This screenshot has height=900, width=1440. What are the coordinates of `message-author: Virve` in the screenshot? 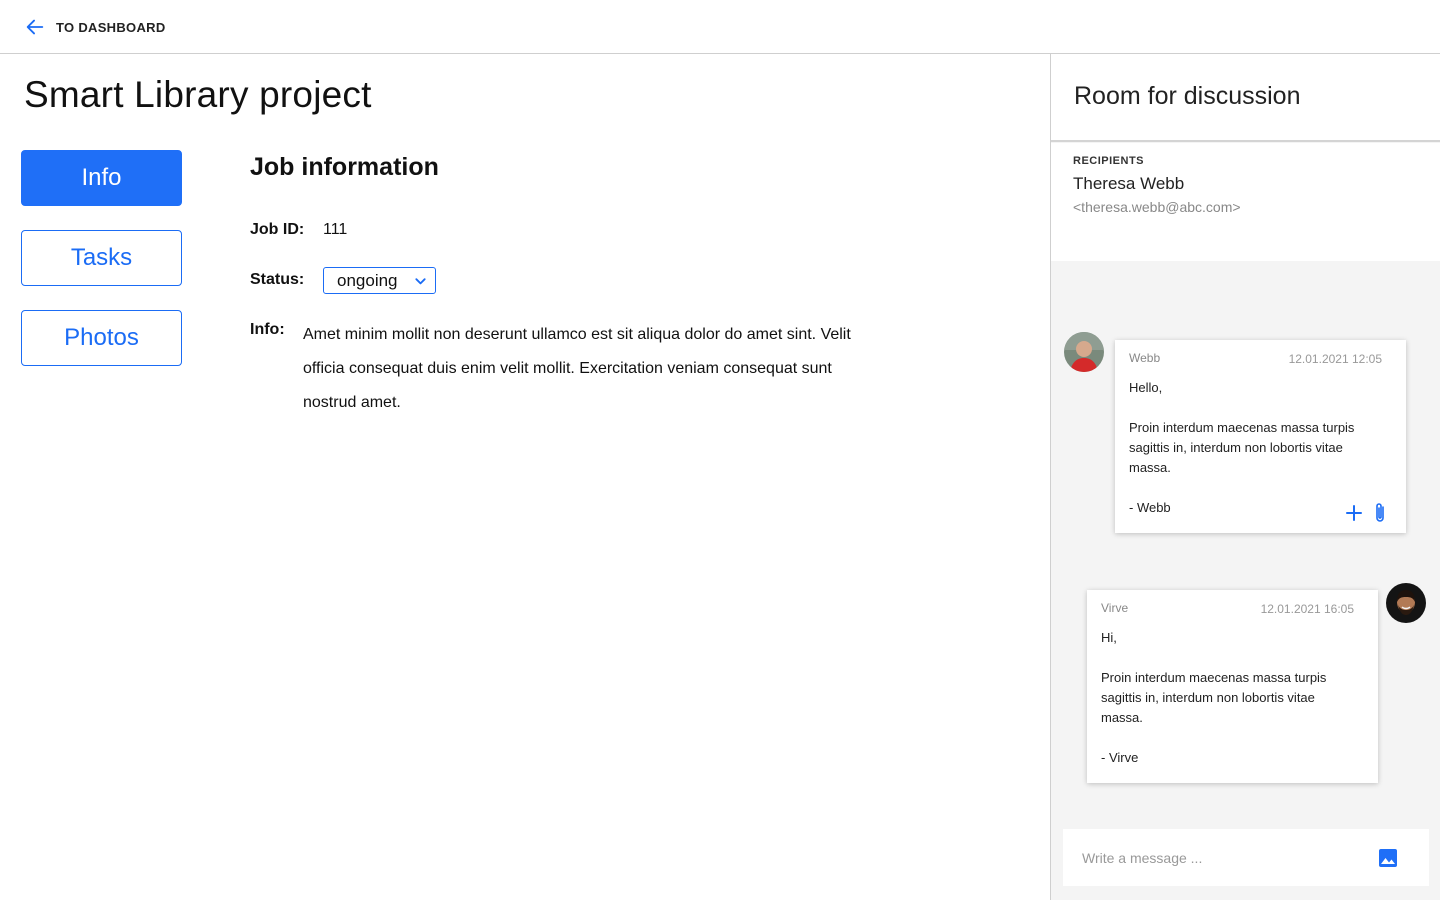 It's located at (1115, 608).